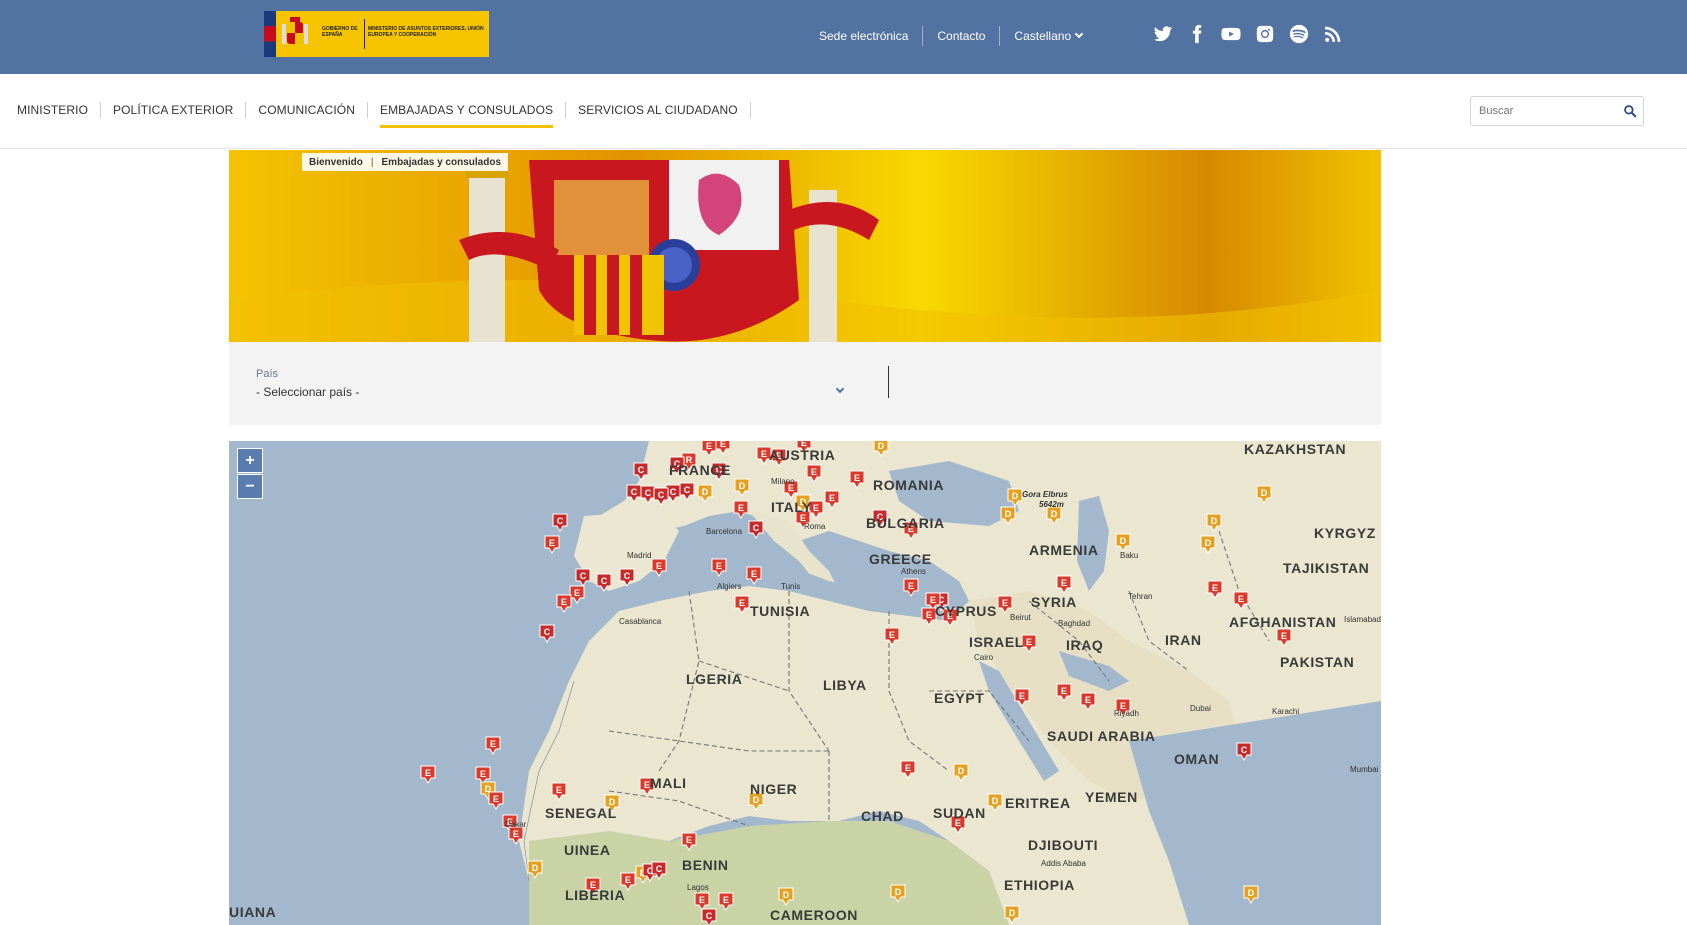 Image resolution: width=1687 pixels, height=925 pixels. I want to click on country-label-austria: AUSTRIA, so click(802, 455).